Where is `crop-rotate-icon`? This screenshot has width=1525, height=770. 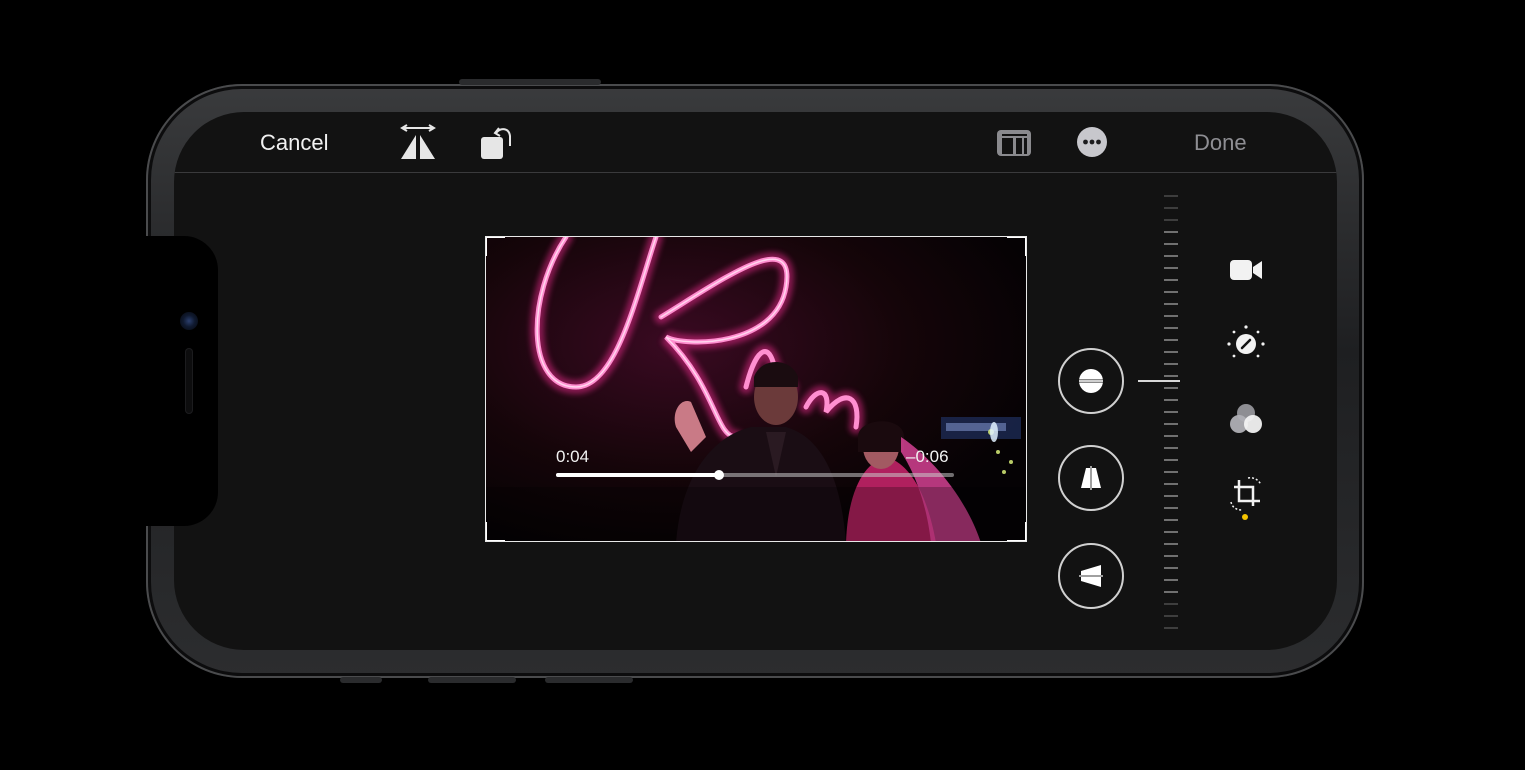
crop-rotate-icon is located at coordinates (1246, 494).